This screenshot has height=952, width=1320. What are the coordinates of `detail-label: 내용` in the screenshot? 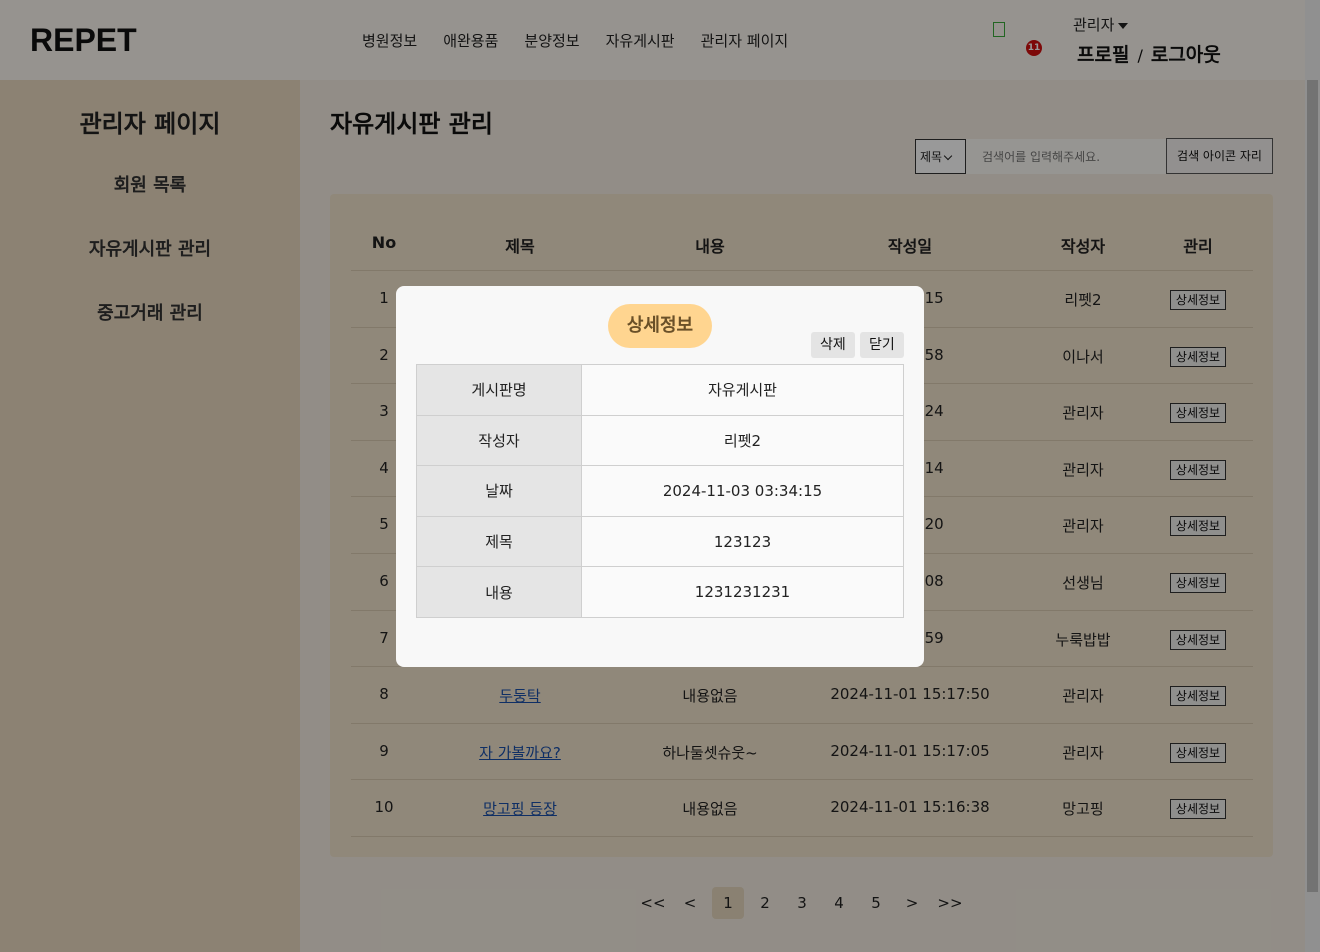 It's located at (499, 592).